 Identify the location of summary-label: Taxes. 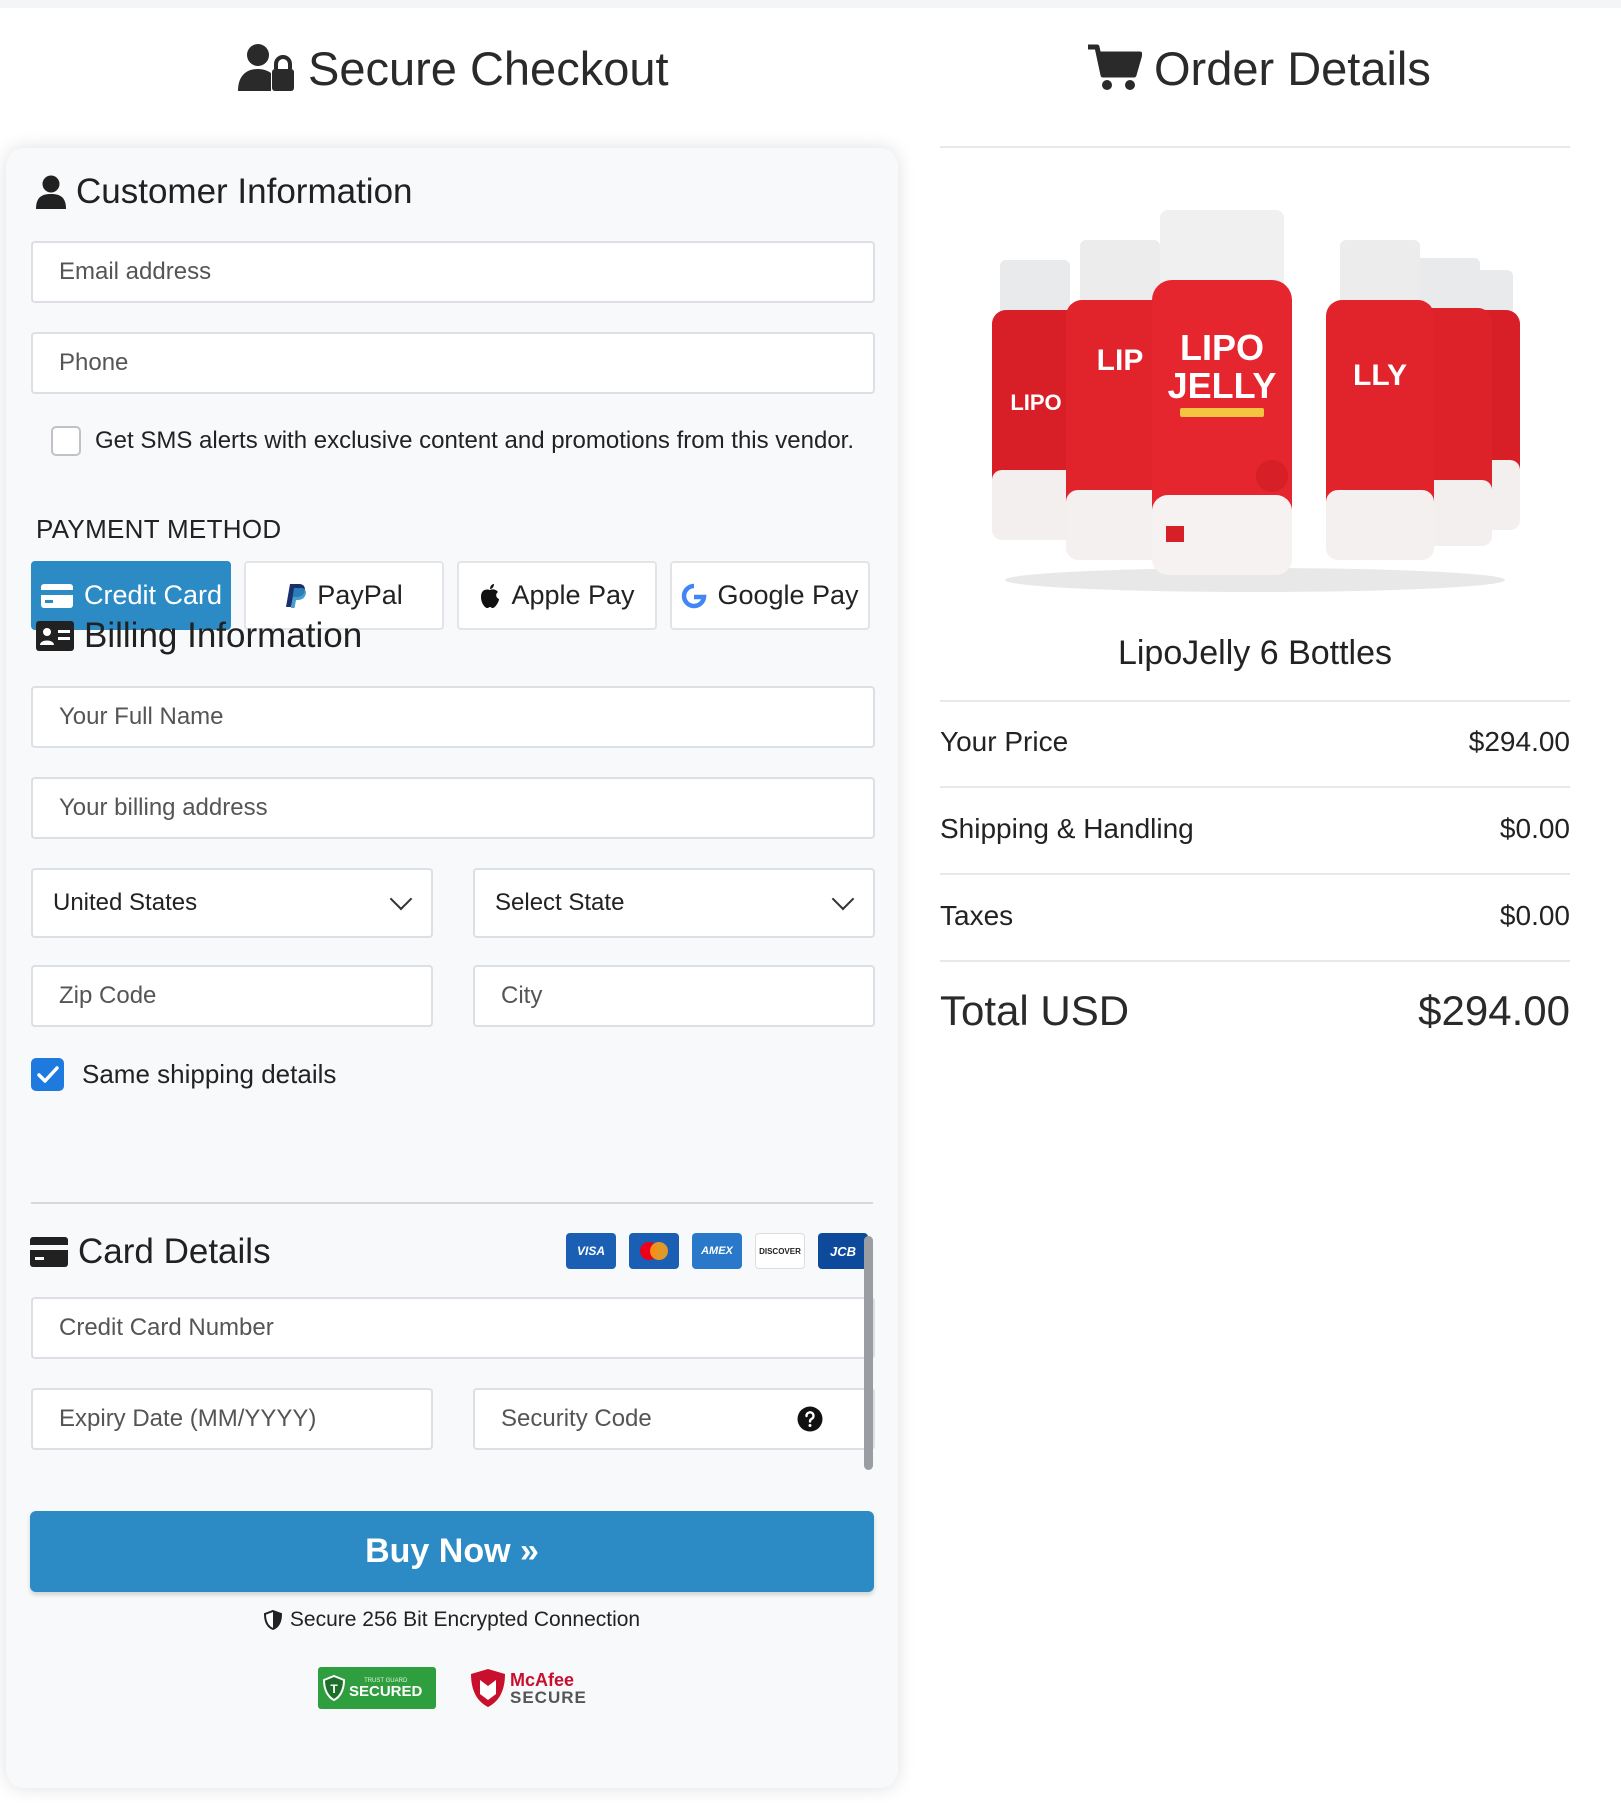
(977, 915).